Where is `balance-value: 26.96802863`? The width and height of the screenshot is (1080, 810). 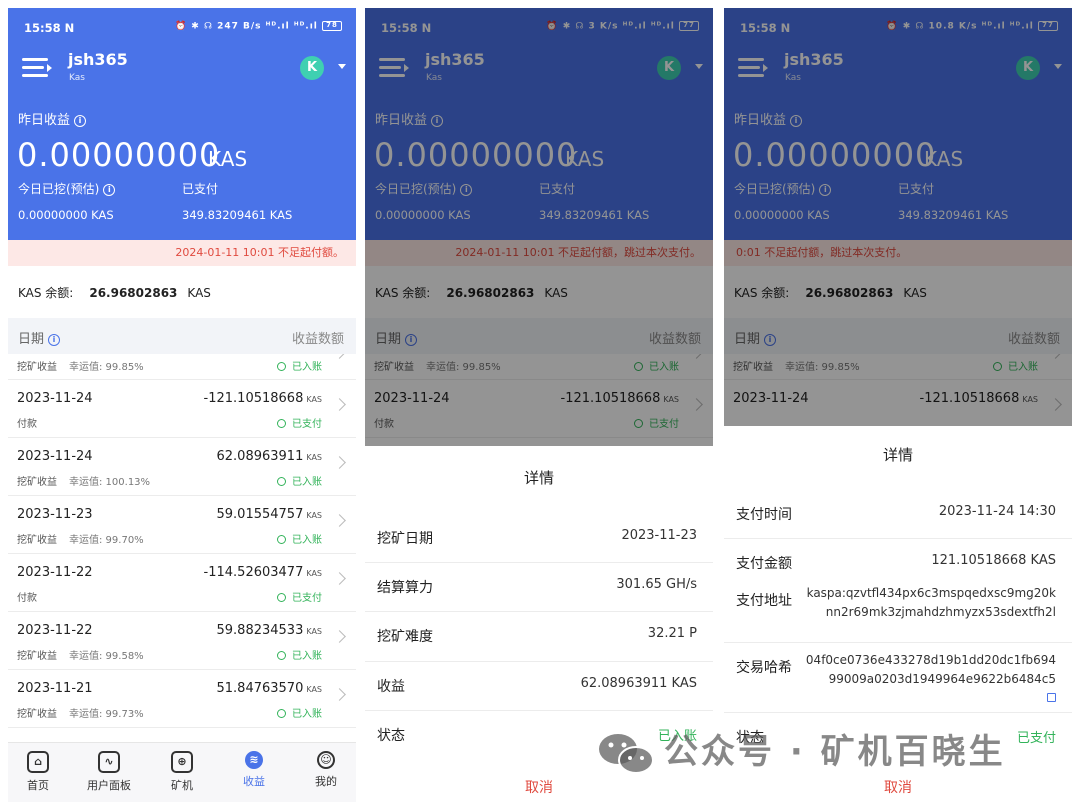 balance-value: 26.96802863 is located at coordinates (133, 293).